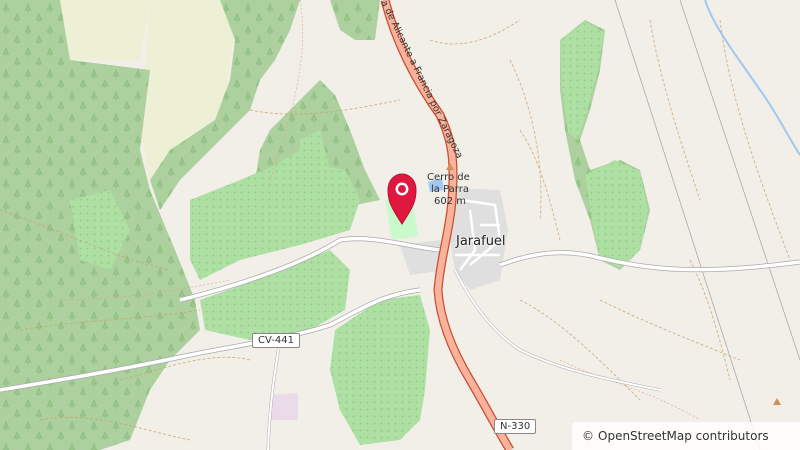 The image size is (800, 450). I want to click on industrial-area, so click(284, 406).